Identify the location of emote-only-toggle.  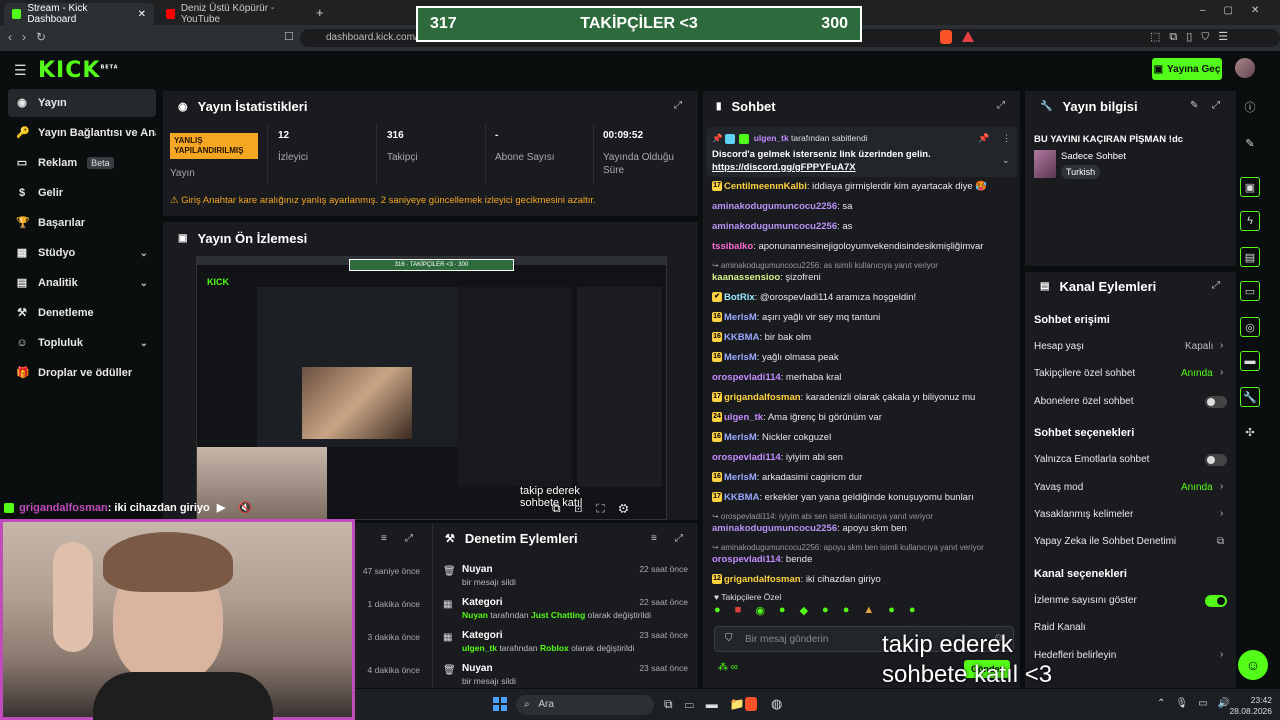
(1216, 460).